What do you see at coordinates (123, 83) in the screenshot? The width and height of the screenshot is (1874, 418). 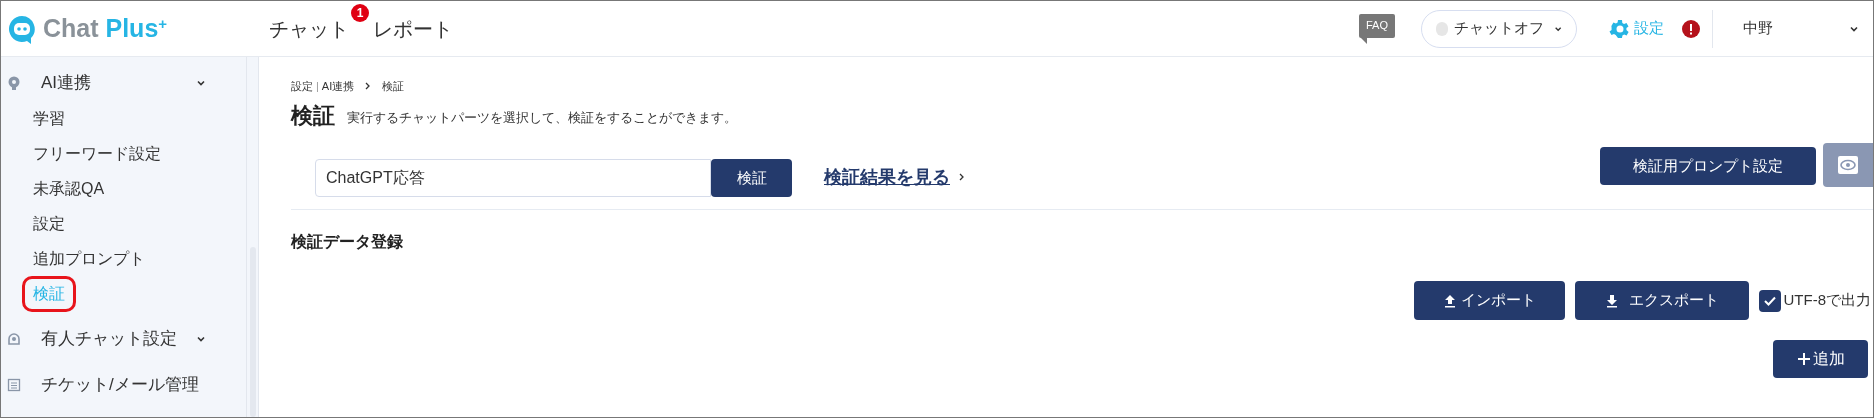 I see `sidebar-item: AI連携` at bounding box center [123, 83].